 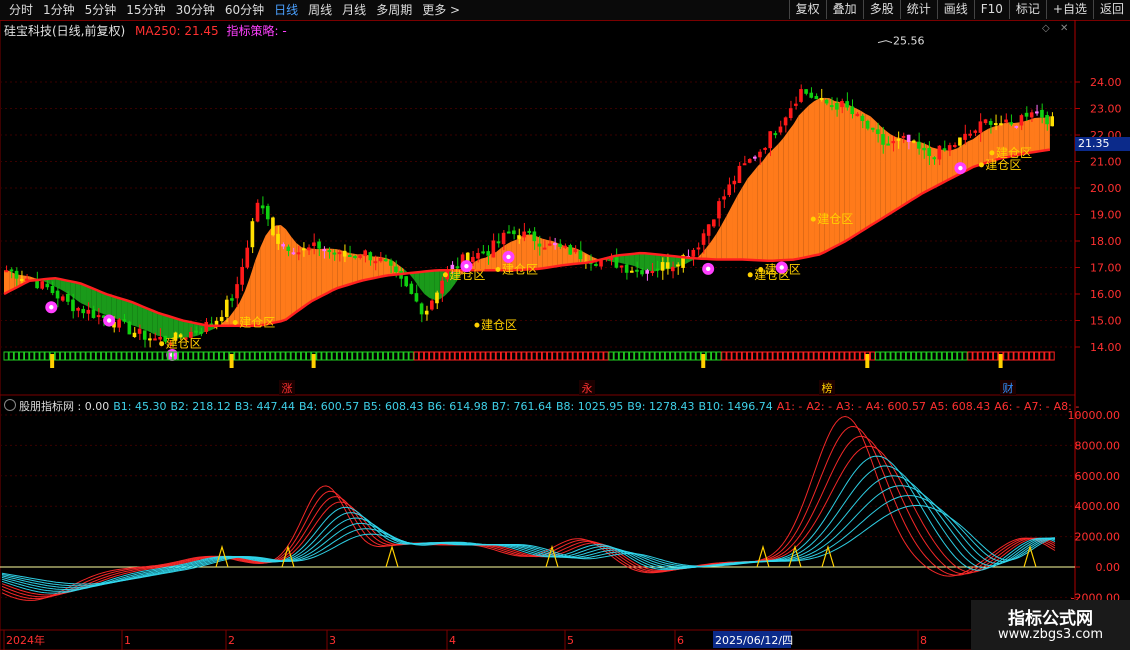 What do you see at coordinates (59, 10) in the screenshot?
I see `period-tab-1: 1分钟` at bounding box center [59, 10].